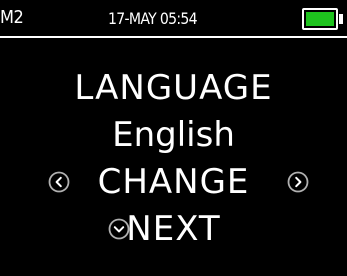 The width and height of the screenshot is (347, 276). I want to click on date-time: 17-MAY 05:54, so click(153, 18).